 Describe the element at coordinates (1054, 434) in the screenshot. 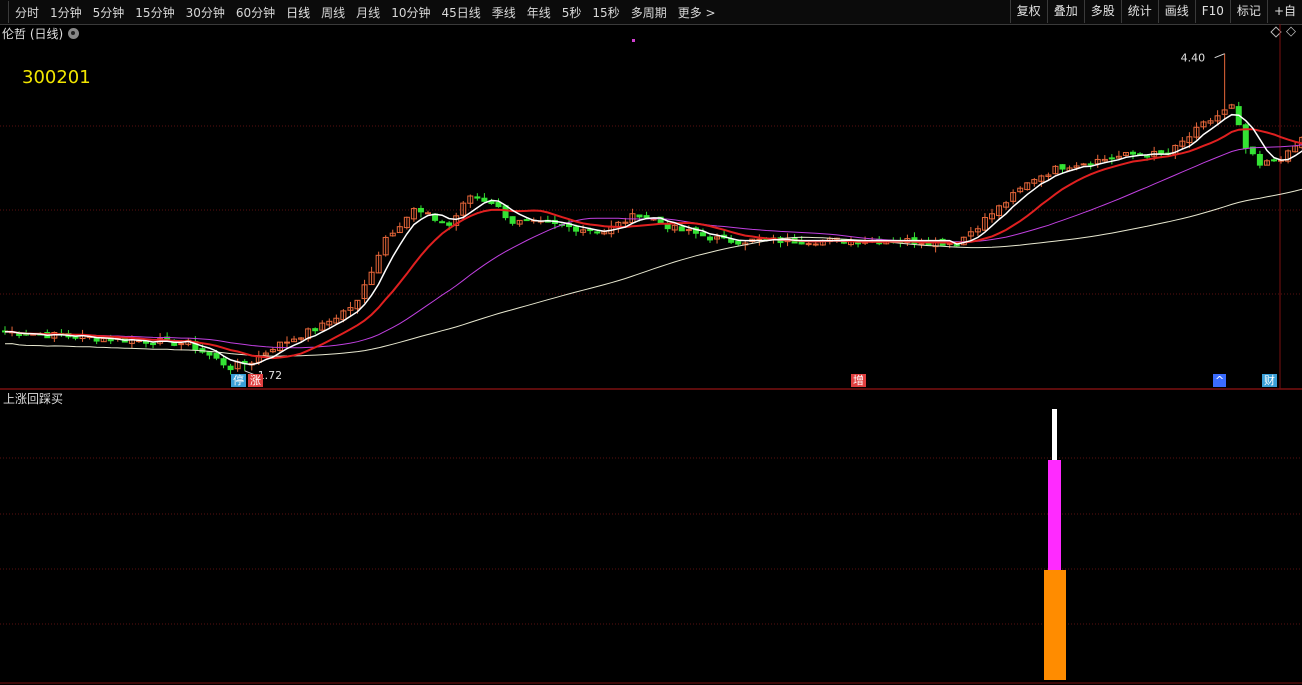

I see `indicator-bar-white` at that location.